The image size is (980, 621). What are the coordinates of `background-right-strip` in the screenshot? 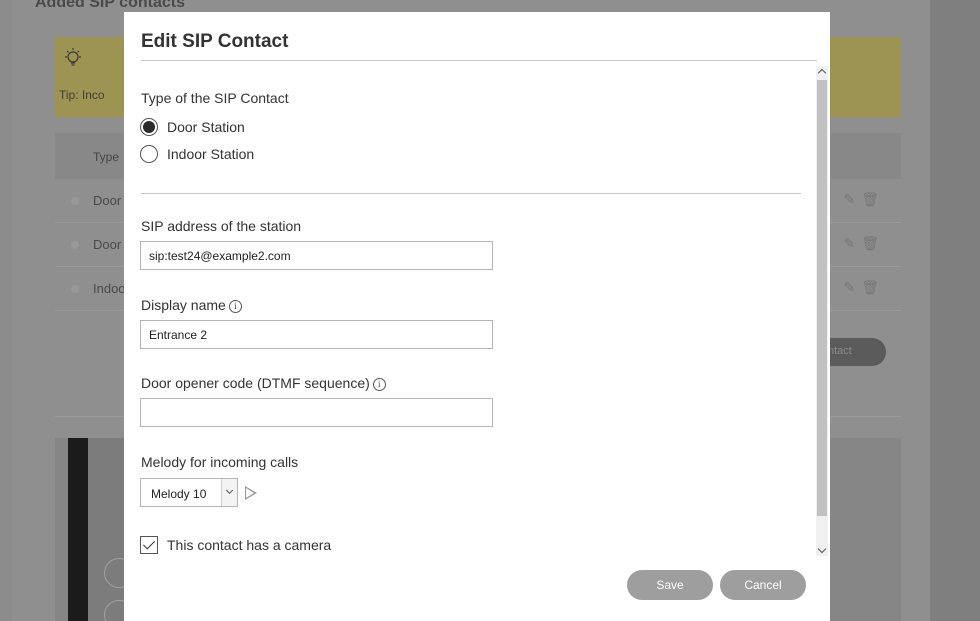 It's located at (955, 310).